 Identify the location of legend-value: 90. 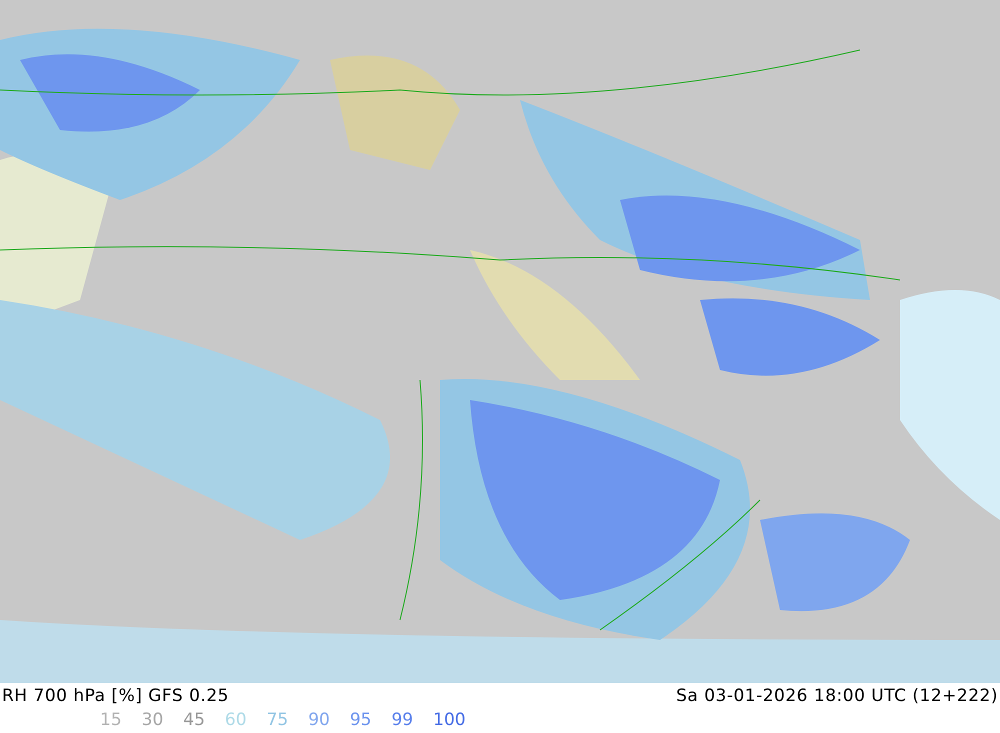
(319, 720).